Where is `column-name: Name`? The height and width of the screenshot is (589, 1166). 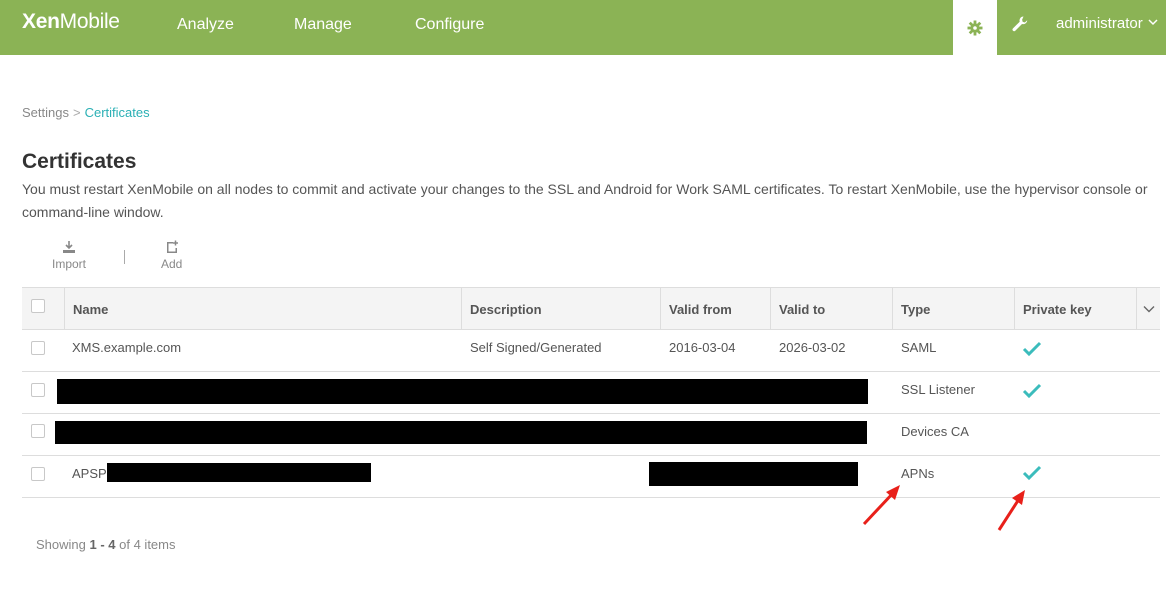 column-name: Name is located at coordinates (262, 308).